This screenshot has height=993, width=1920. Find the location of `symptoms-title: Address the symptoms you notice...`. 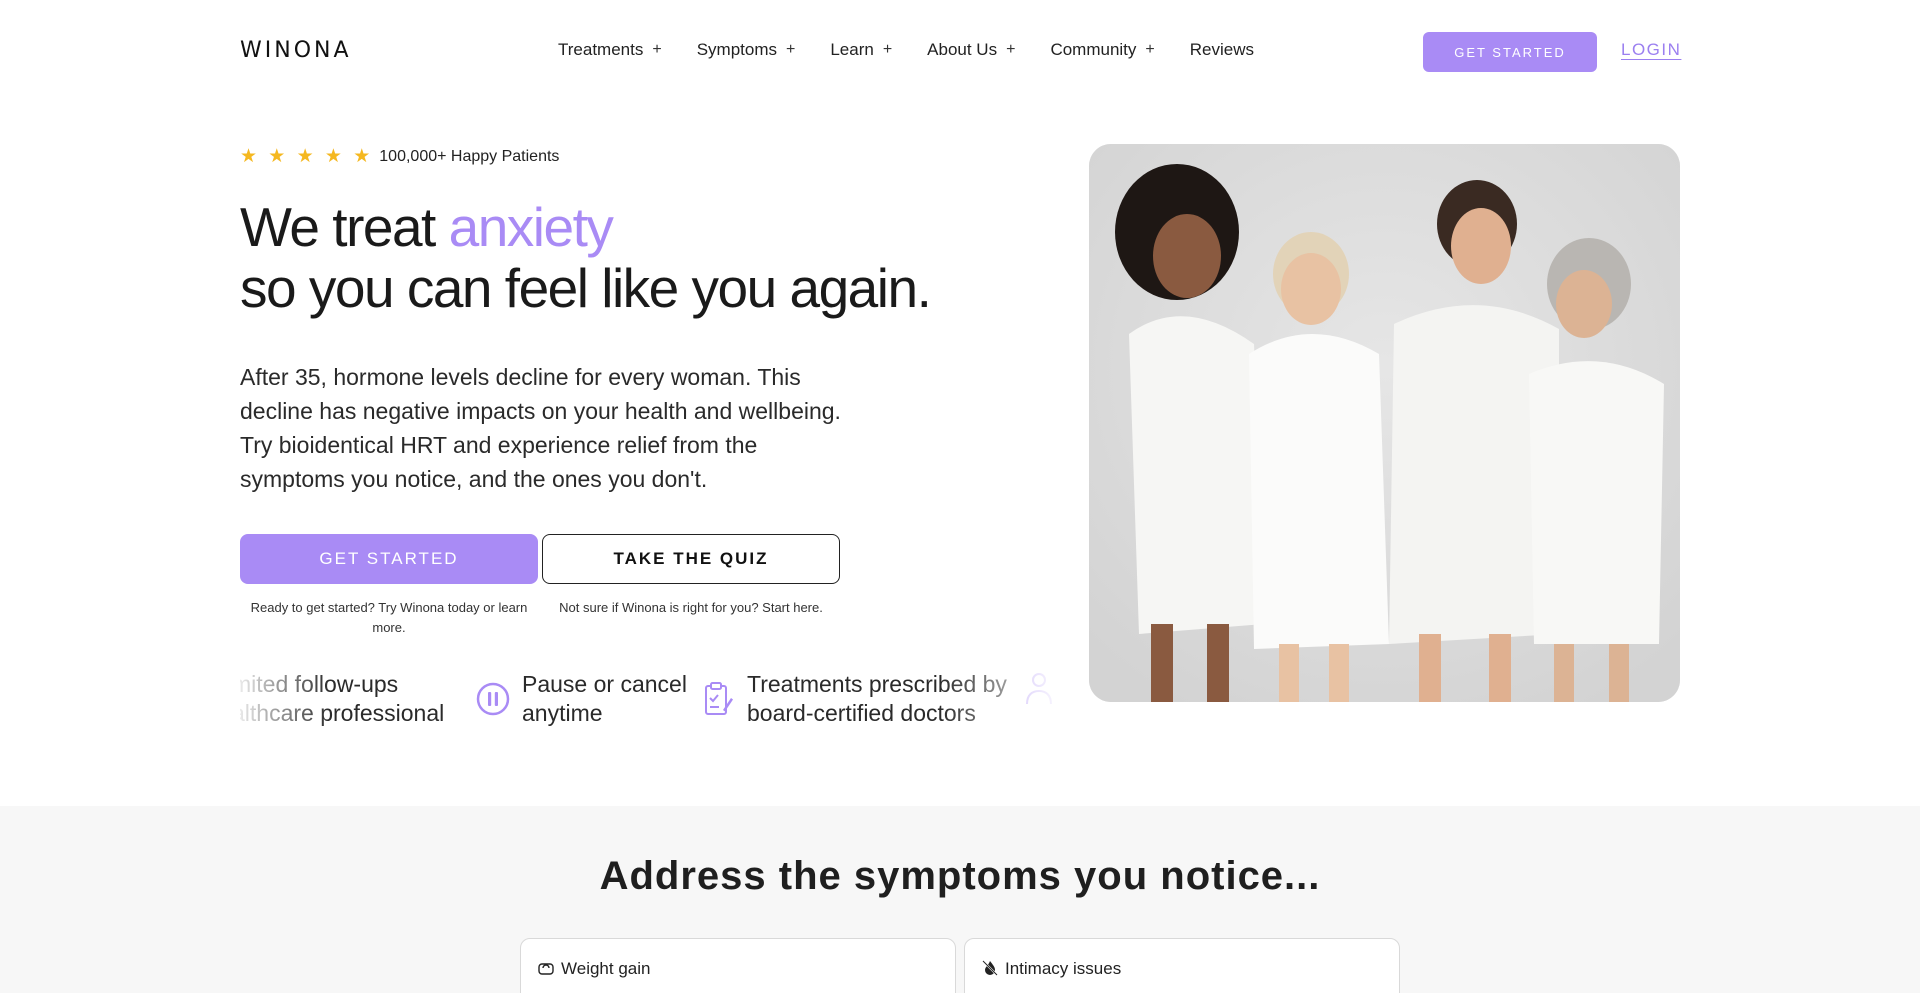

symptoms-title: Address the symptoms you notice... is located at coordinates (960, 876).